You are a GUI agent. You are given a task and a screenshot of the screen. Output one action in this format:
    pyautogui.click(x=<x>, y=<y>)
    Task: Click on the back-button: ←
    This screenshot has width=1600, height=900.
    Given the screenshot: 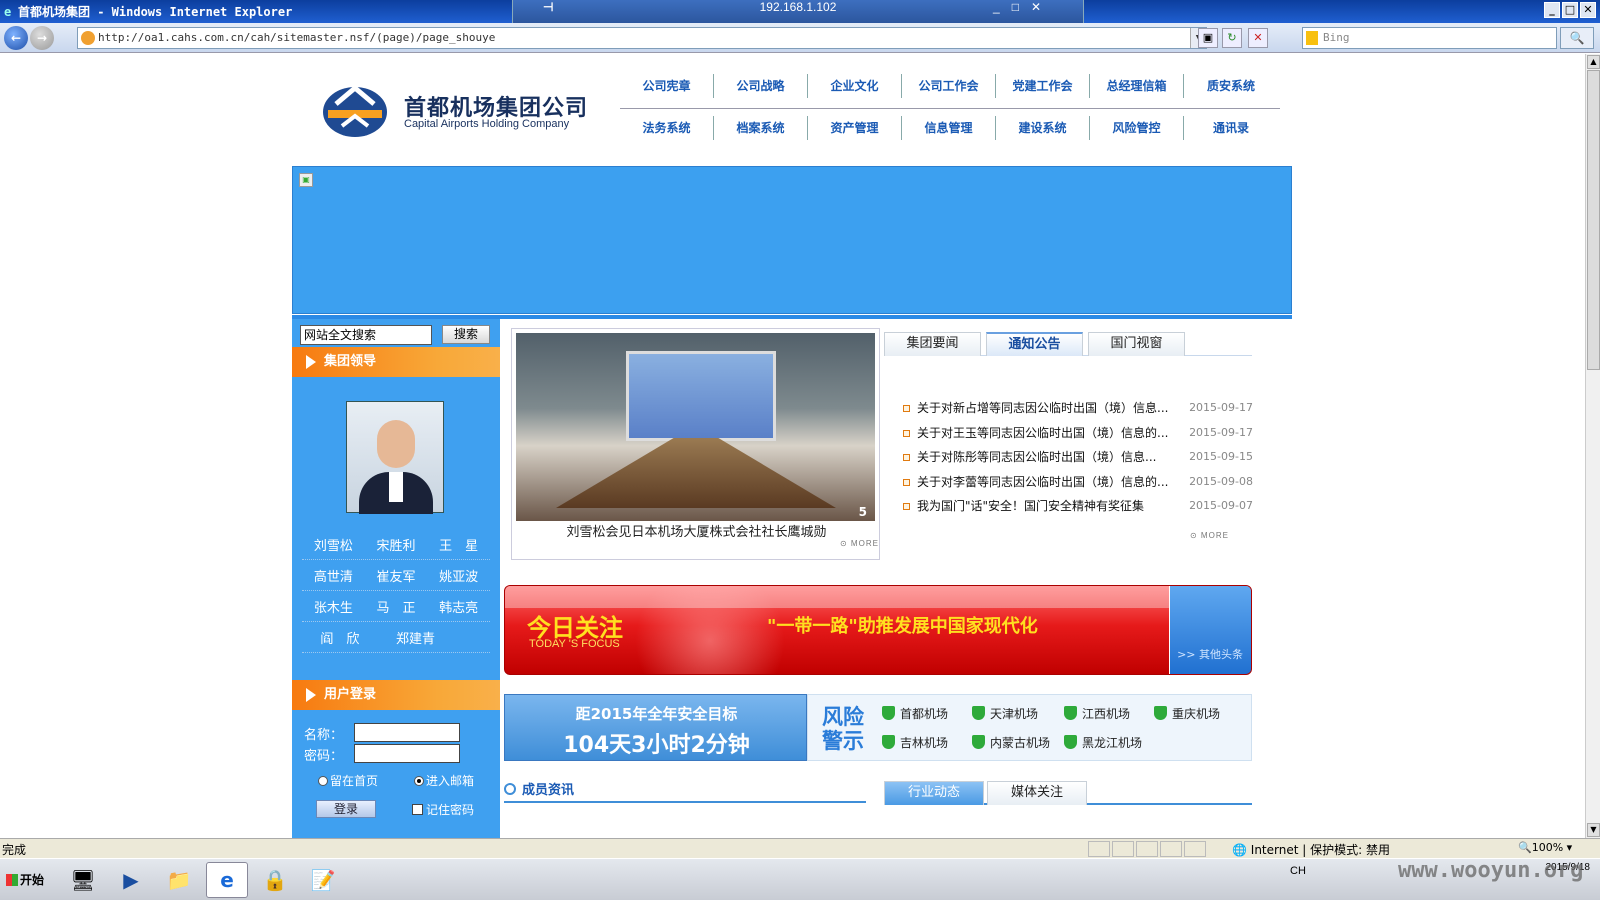 What is the action you would take?
    pyautogui.click(x=16, y=38)
    